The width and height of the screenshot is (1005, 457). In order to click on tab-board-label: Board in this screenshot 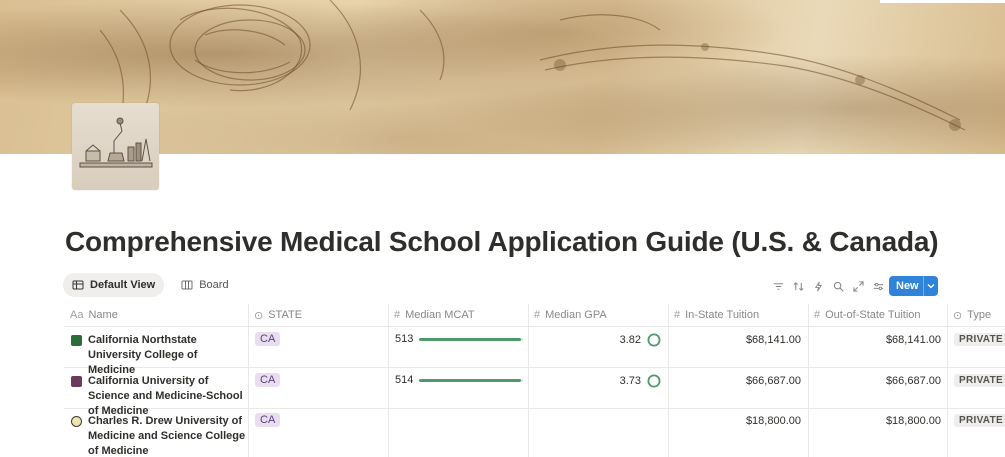, I will do `click(214, 285)`.